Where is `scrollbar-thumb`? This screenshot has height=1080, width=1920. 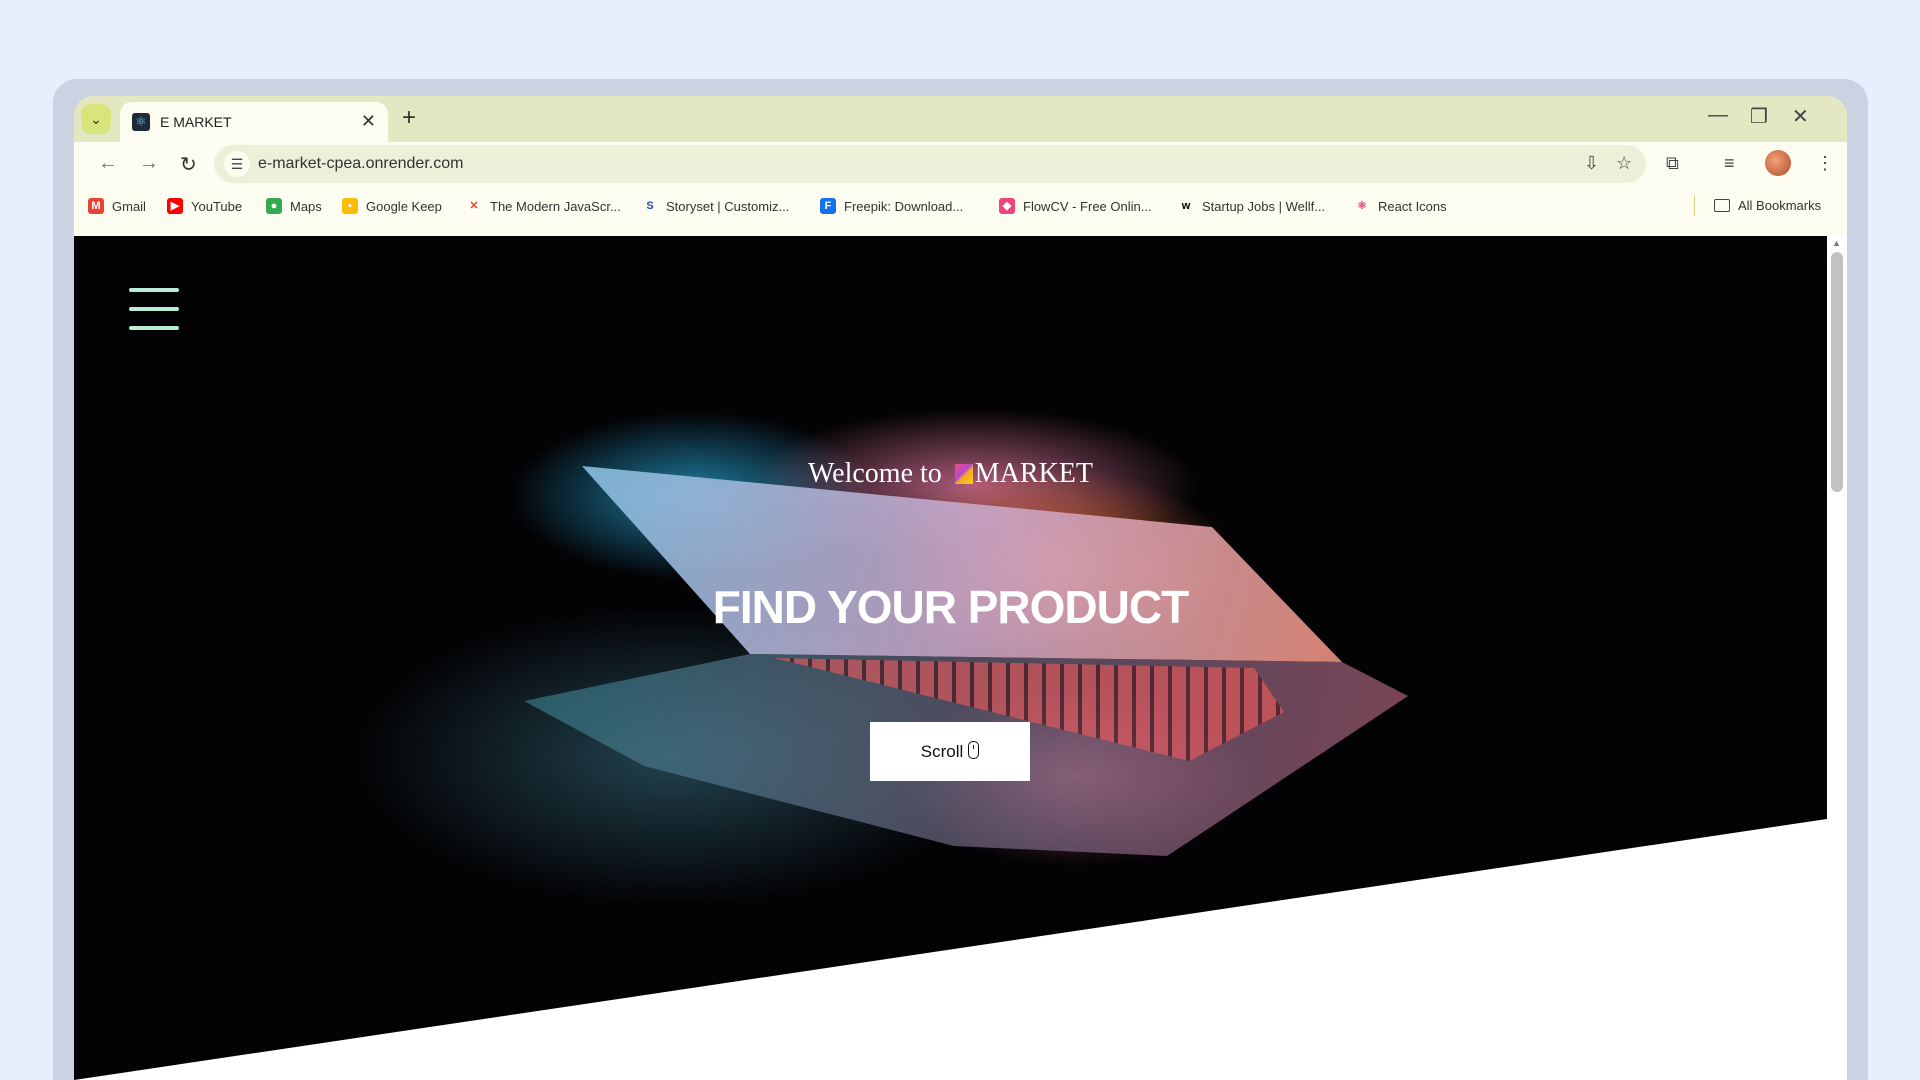
scrollbar-thumb is located at coordinates (1837, 372).